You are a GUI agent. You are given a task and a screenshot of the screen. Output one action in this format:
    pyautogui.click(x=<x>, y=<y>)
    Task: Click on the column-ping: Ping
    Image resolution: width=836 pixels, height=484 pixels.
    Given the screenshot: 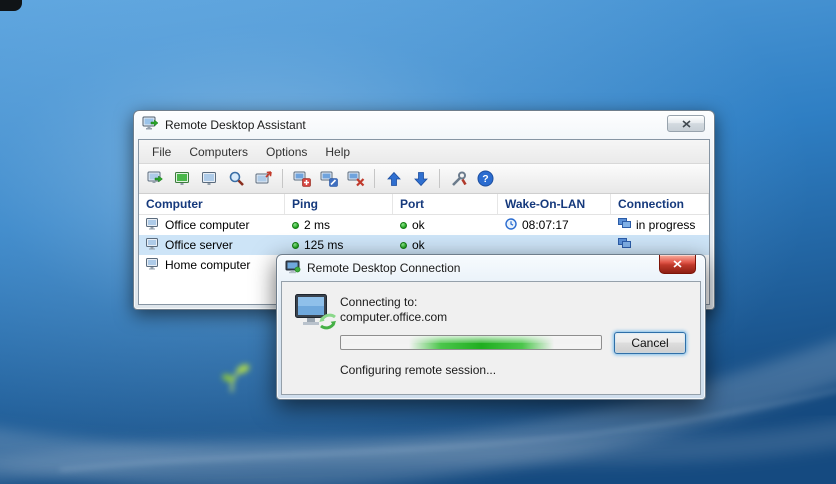 What is the action you would take?
    pyautogui.click(x=339, y=204)
    